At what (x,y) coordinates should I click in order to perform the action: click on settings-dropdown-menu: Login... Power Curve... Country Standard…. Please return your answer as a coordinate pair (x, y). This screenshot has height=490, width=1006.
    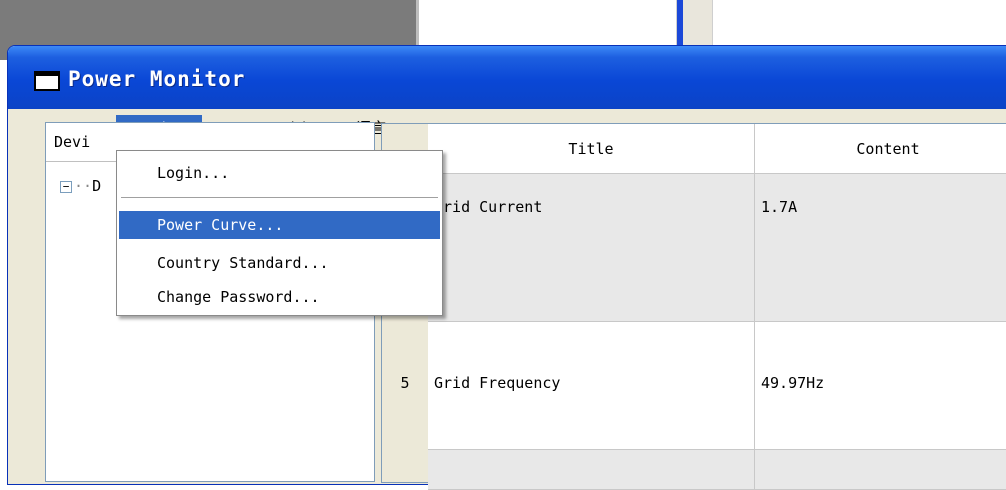
    Looking at the image, I should click on (279, 233).